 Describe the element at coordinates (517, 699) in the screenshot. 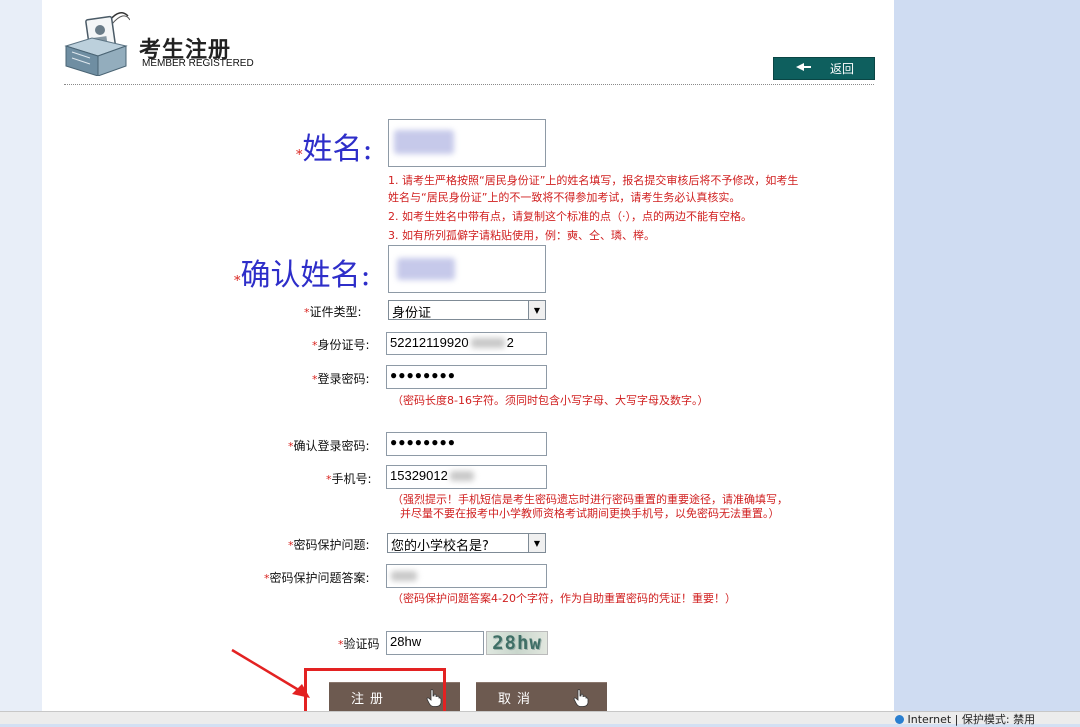

I see `cancel-button-label: 取消` at that location.